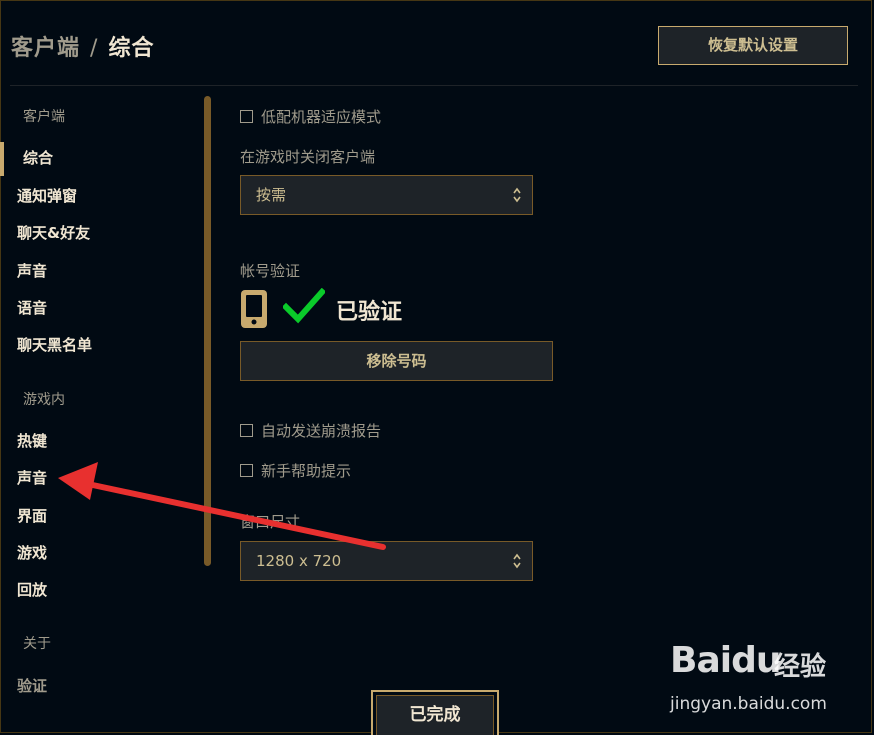 Image resolution: width=874 pixels, height=735 pixels. What do you see at coordinates (47, 195) in the screenshot?
I see `sidebar-item-notifications: 通知弹窗` at bounding box center [47, 195].